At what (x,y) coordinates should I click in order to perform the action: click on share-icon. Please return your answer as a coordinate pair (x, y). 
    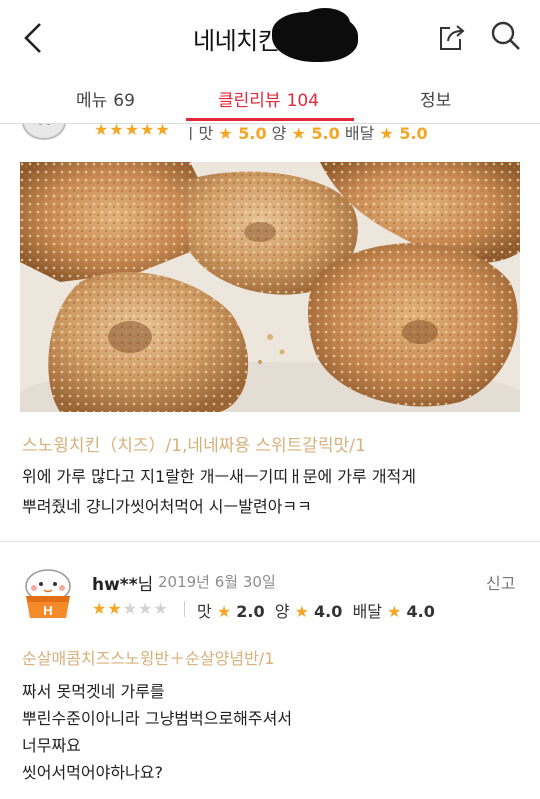
    Looking at the image, I should click on (453, 37).